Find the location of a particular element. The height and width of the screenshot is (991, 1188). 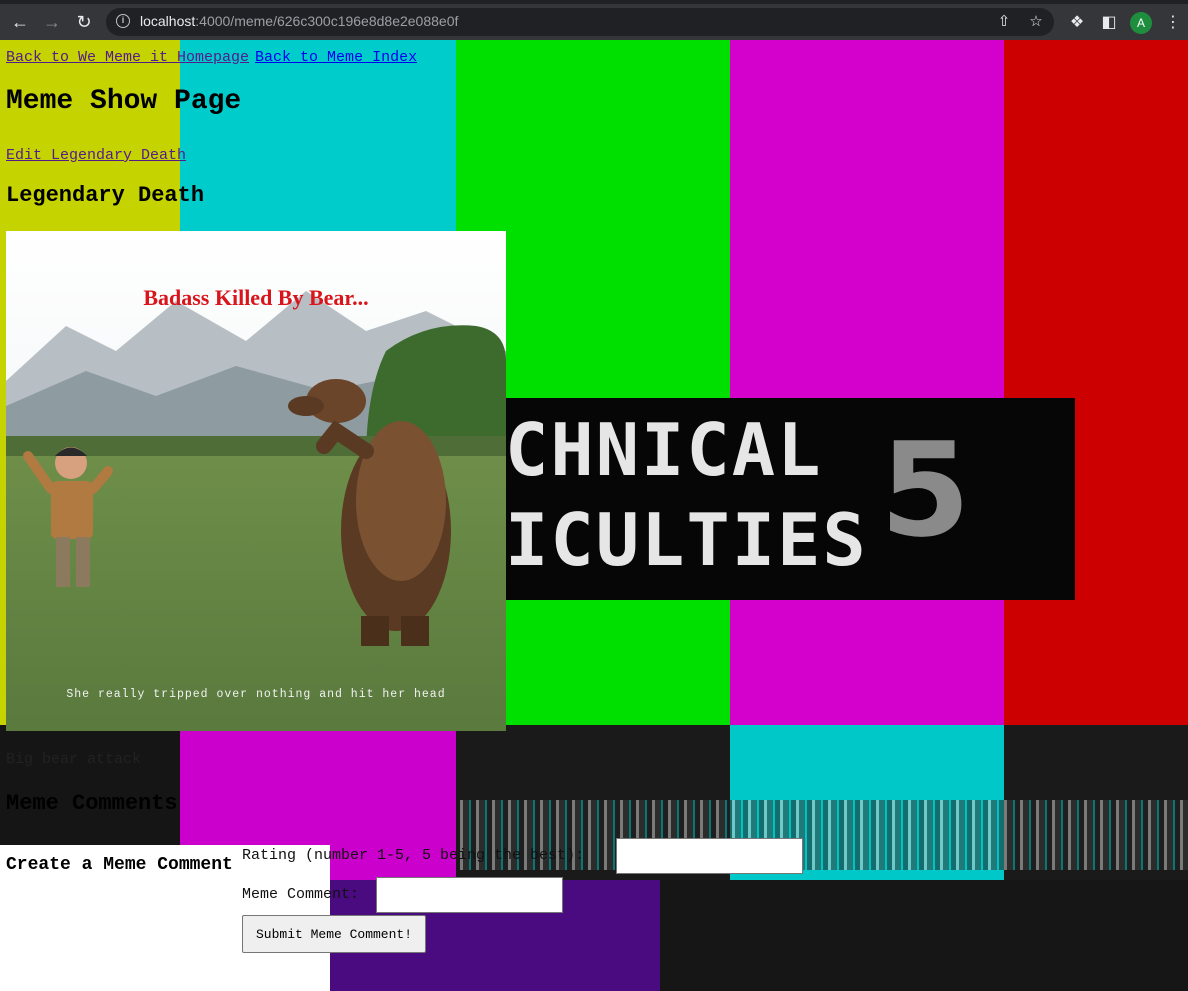

meme-name: Legendary Death is located at coordinates (105, 195).